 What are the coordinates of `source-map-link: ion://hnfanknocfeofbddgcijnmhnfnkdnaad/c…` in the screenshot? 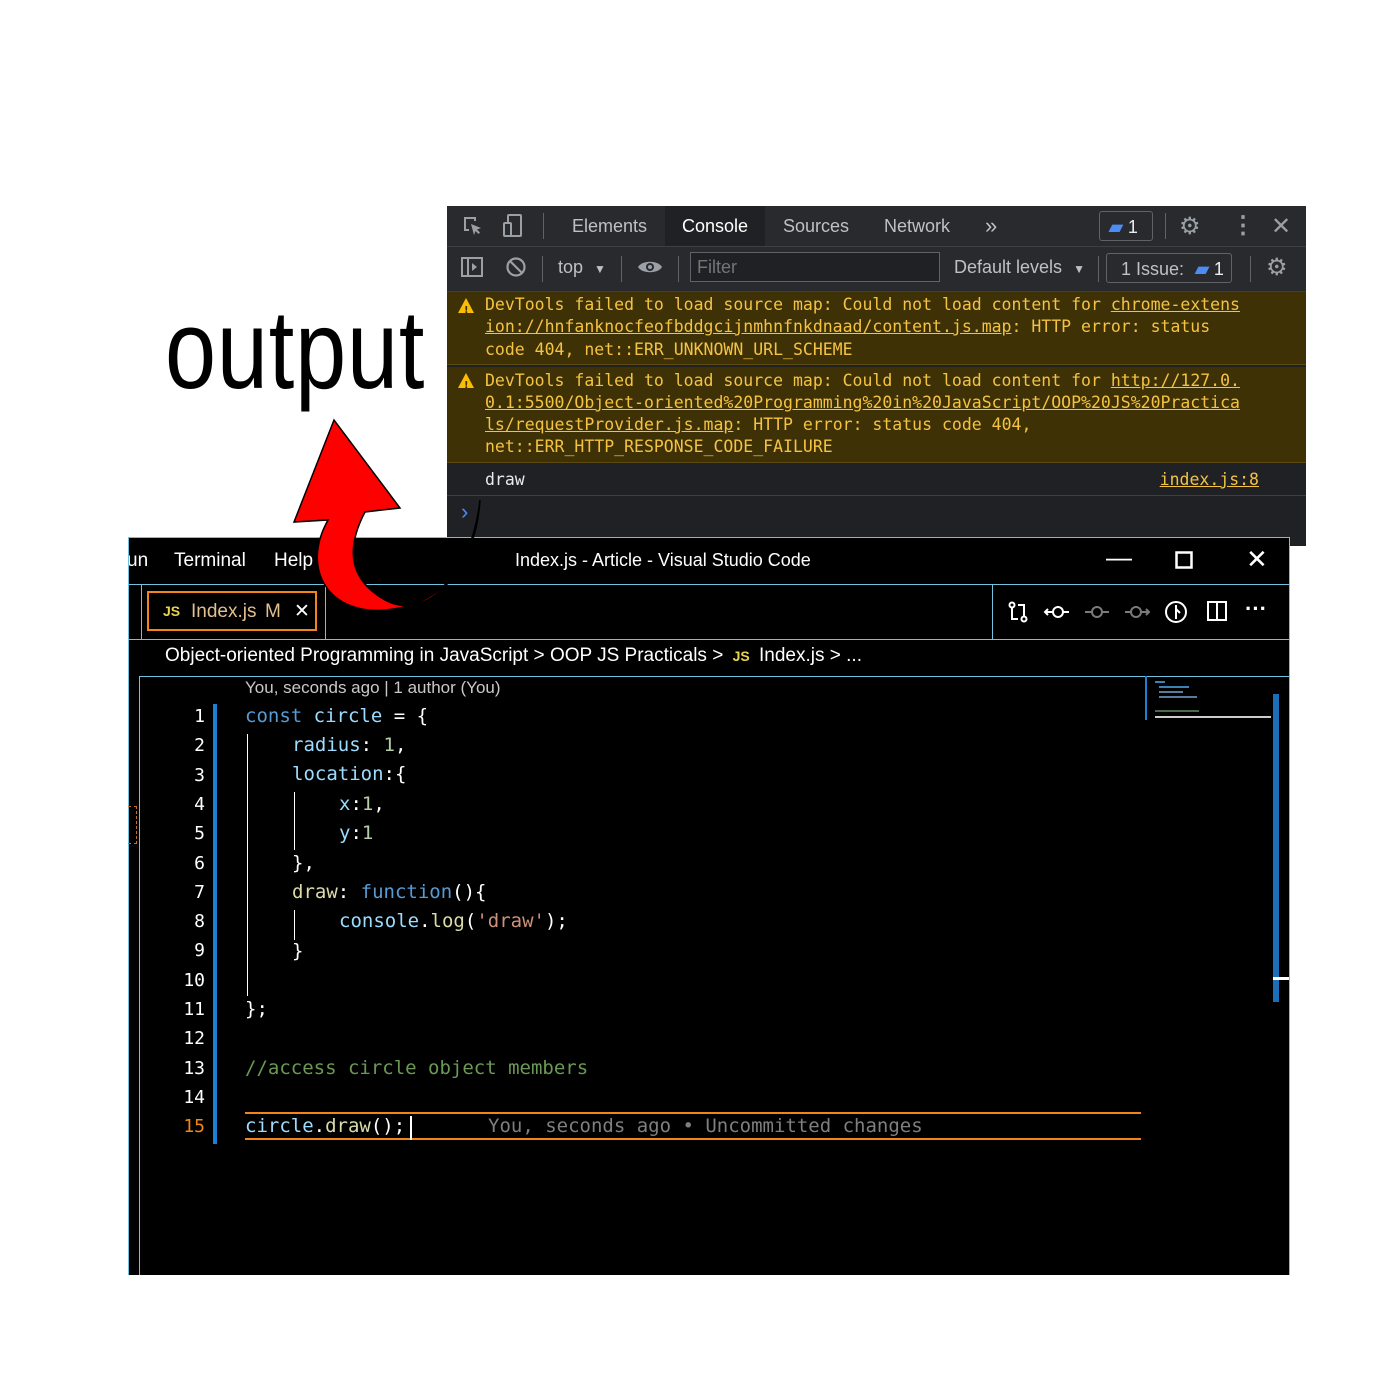 It's located at (748, 326).